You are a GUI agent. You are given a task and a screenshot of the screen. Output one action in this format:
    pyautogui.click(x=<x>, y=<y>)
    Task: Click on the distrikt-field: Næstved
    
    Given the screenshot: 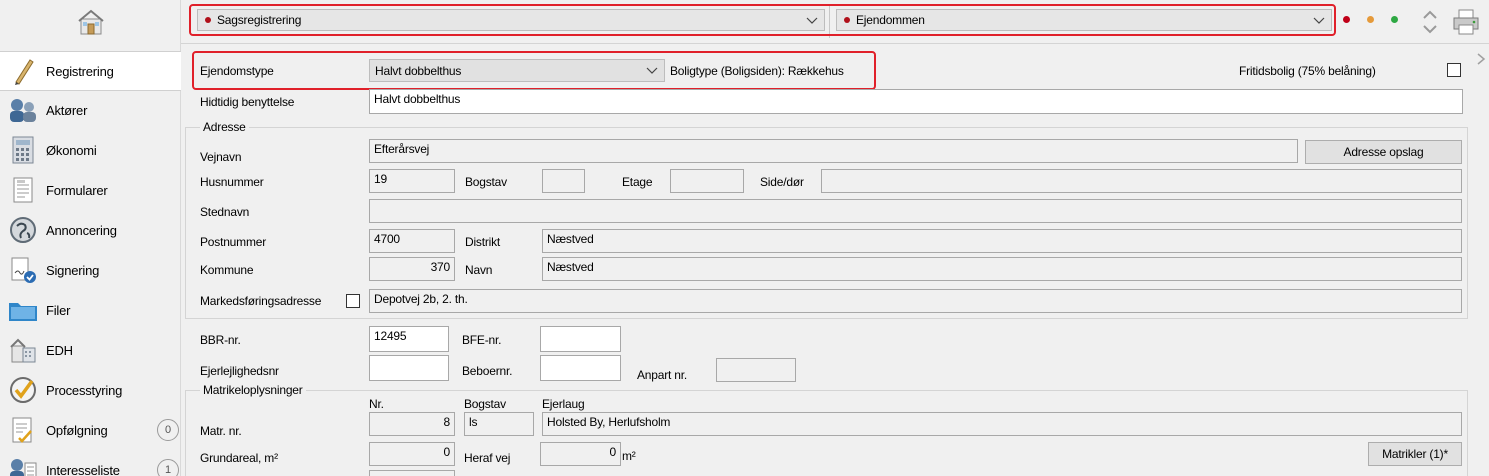 What is the action you would take?
    pyautogui.click(x=1002, y=241)
    